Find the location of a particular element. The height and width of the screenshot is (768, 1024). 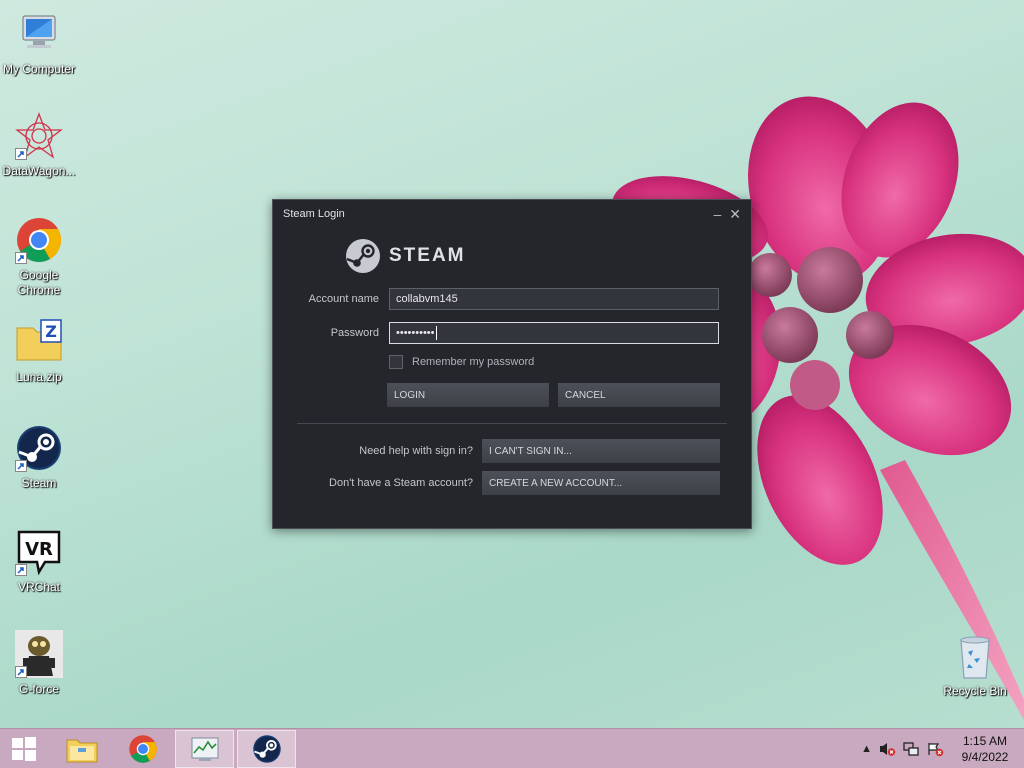

password-value: •••••••••• is located at coordinates (415, 333).